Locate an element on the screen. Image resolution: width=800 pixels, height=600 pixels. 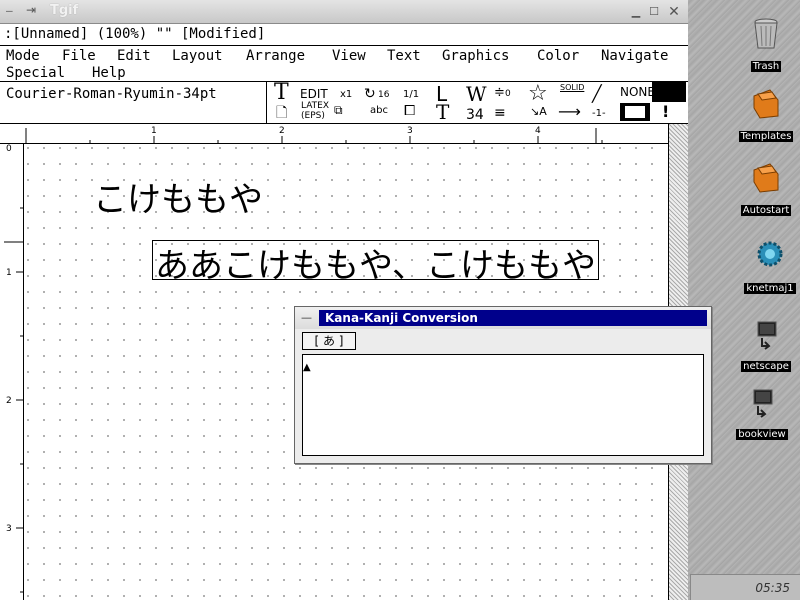
zoom-button: x1 is located at coordinates (346, 95).